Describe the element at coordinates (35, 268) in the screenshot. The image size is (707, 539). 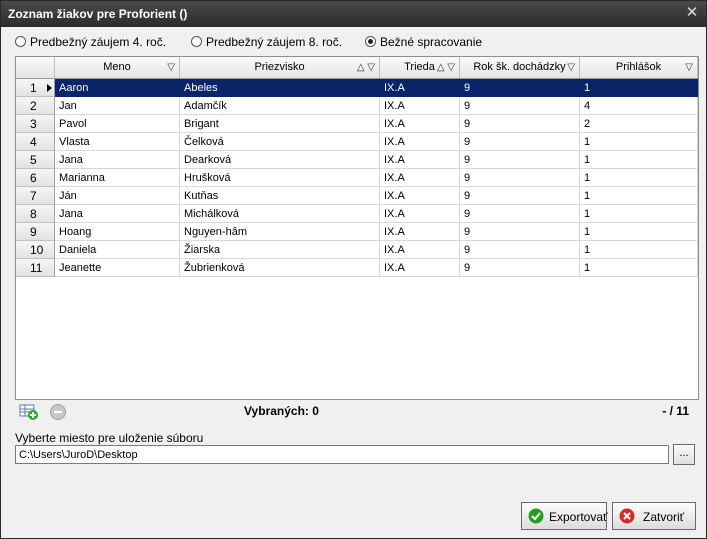
I see `row-number: 11` at that location.